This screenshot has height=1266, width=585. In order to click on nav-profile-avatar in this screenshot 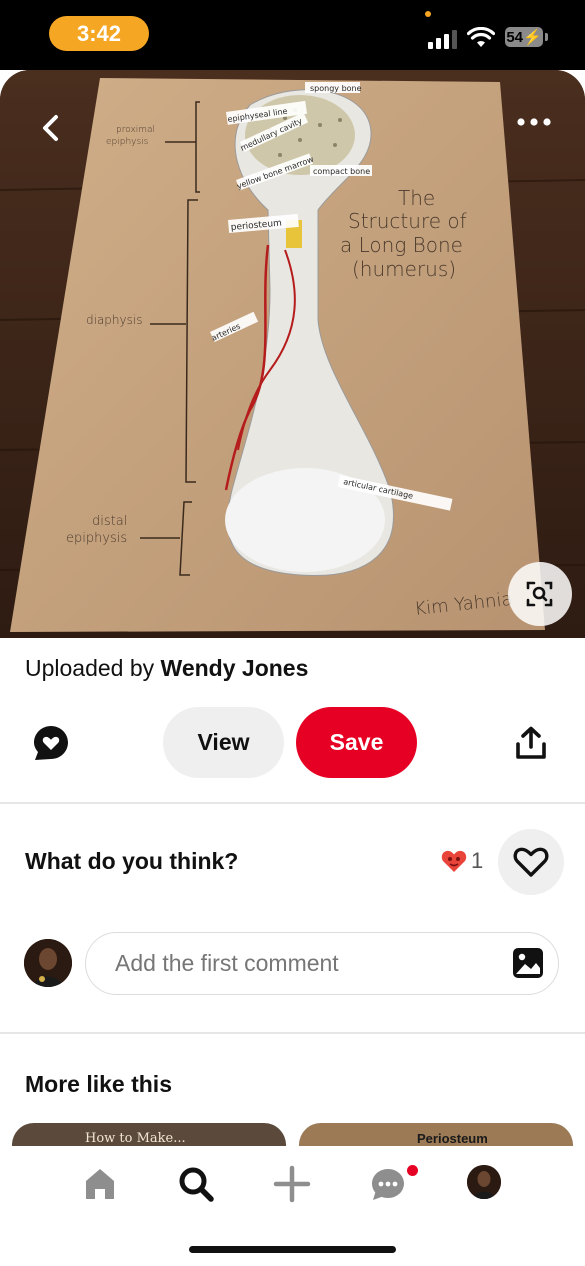, I will do `click(484, 1182)`.